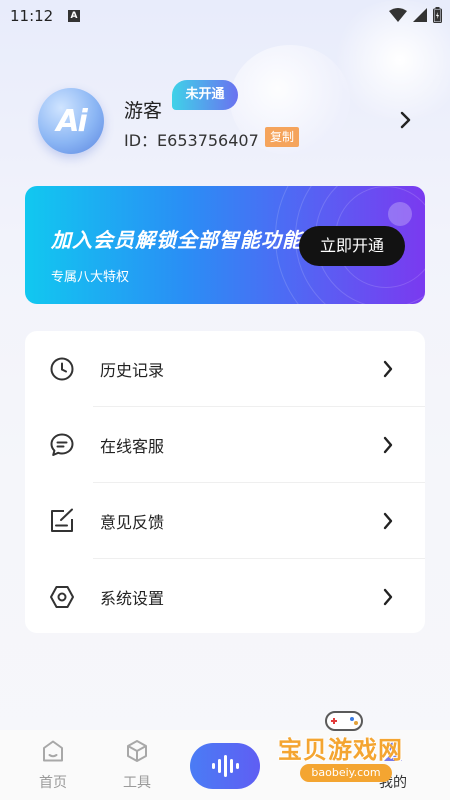 Image resolution: width=450 pixels, height=800 pixels. I want to click on voice-wave-icon, so click(225, 766).